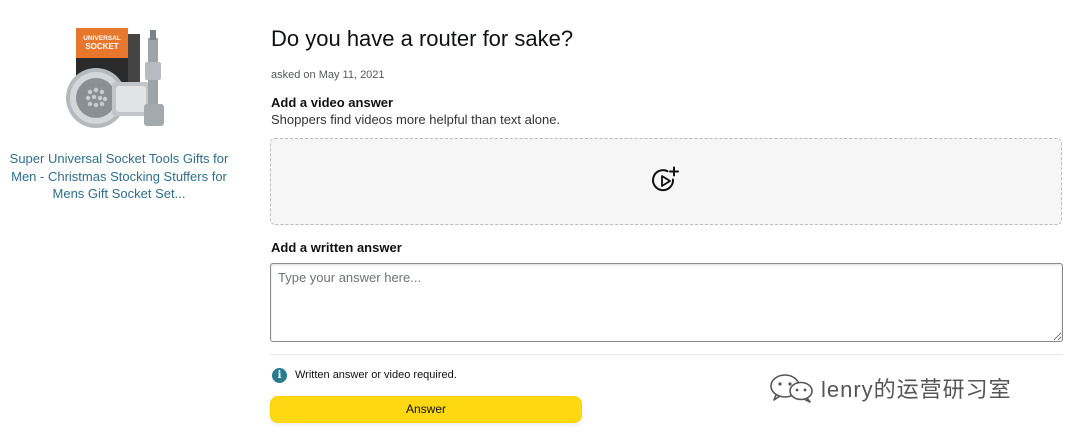 This screenshot has width=1080, height=437. I want to click on written-answer-textarea, so click(666, 302).